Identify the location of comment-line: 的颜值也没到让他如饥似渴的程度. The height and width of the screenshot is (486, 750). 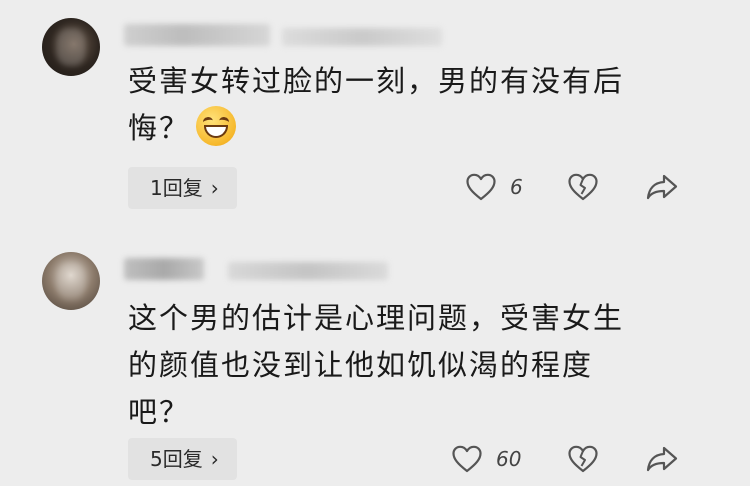
(361, 365).